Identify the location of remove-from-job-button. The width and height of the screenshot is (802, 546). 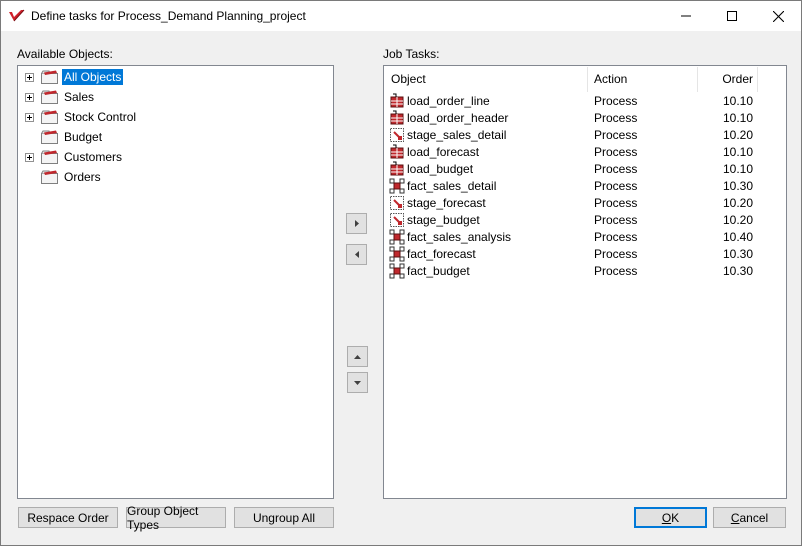
(356, 254).